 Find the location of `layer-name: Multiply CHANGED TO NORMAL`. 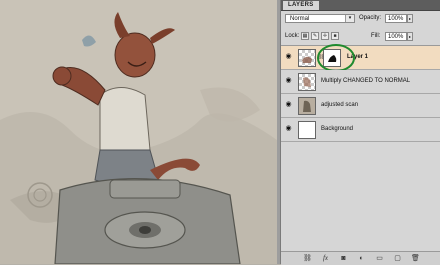

layer-name: Multiply CHANGED TO NORMAL is located at coordinates (366, 81).